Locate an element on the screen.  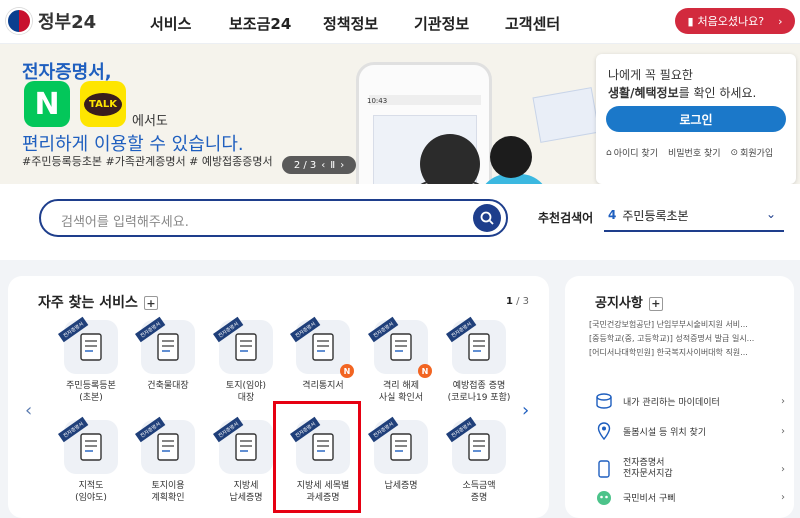
service-item: 전자증명서 소득금액 증명 is located at coordinates (479, 460).